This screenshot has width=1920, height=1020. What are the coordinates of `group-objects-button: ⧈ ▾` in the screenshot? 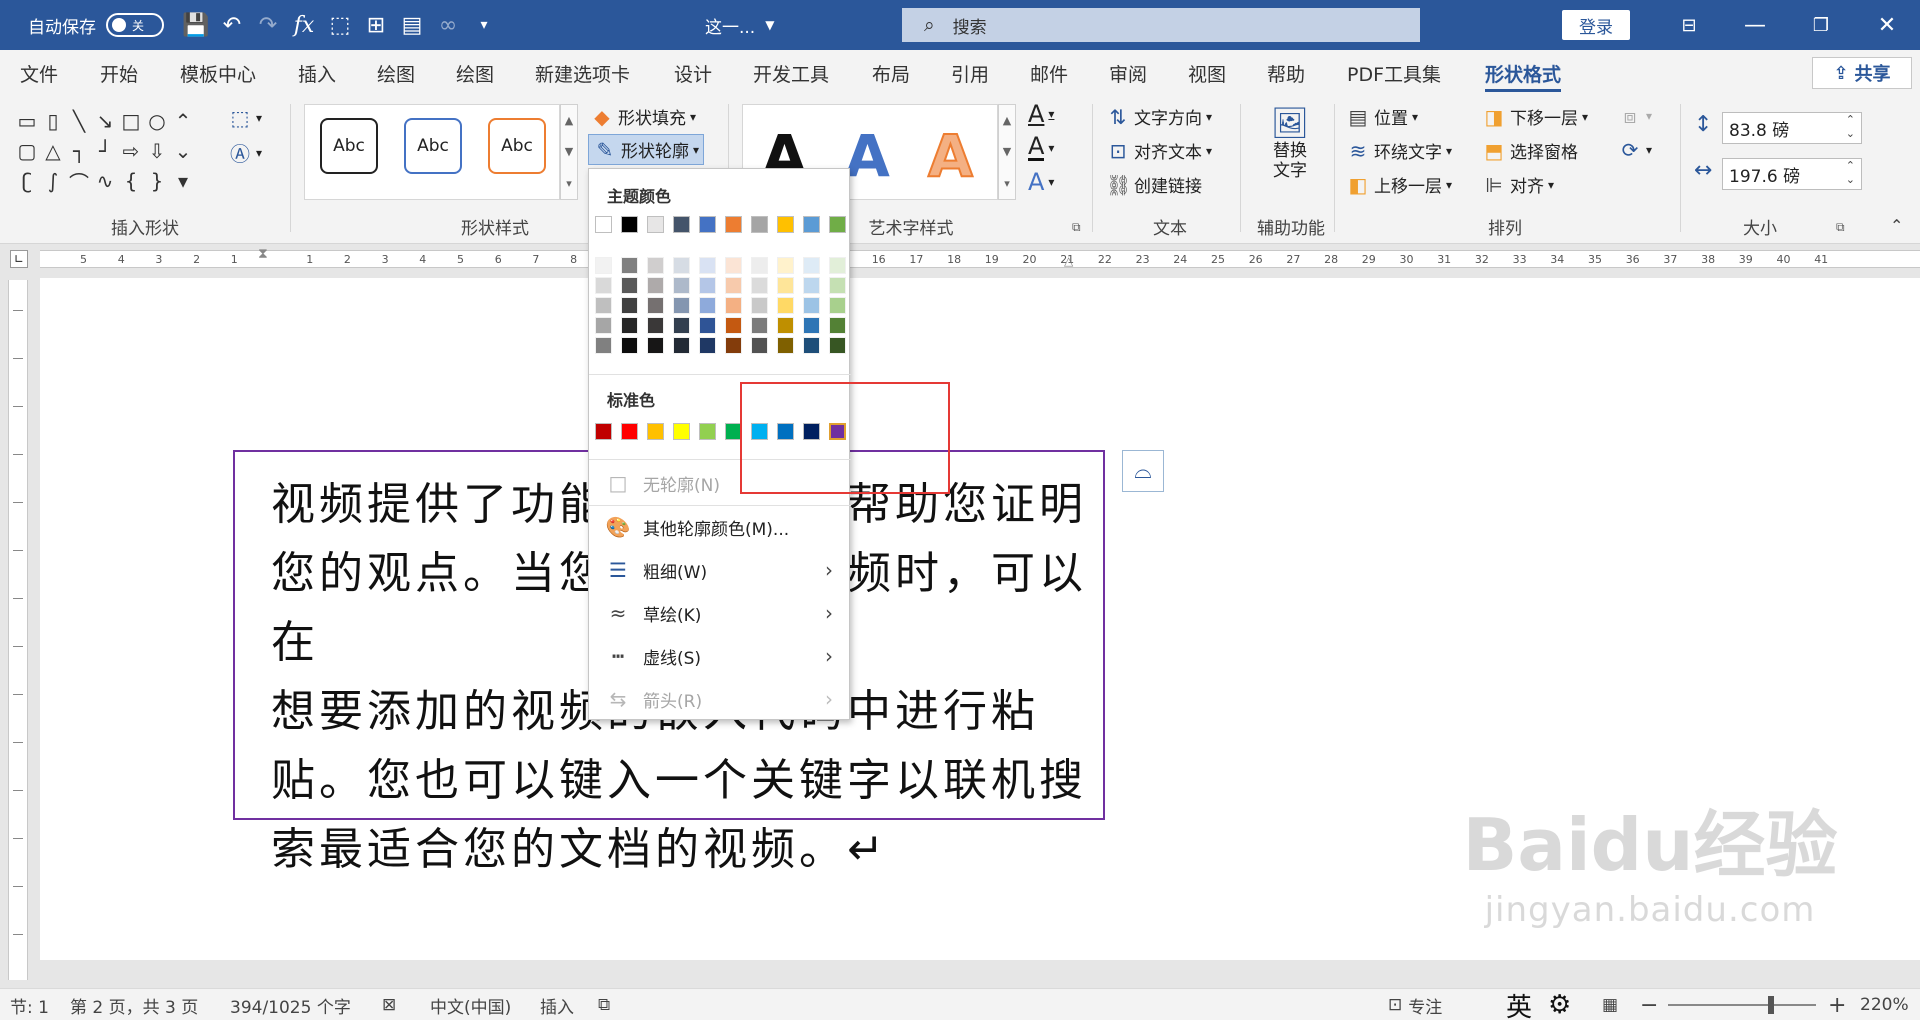 It's located at (1635, 116).